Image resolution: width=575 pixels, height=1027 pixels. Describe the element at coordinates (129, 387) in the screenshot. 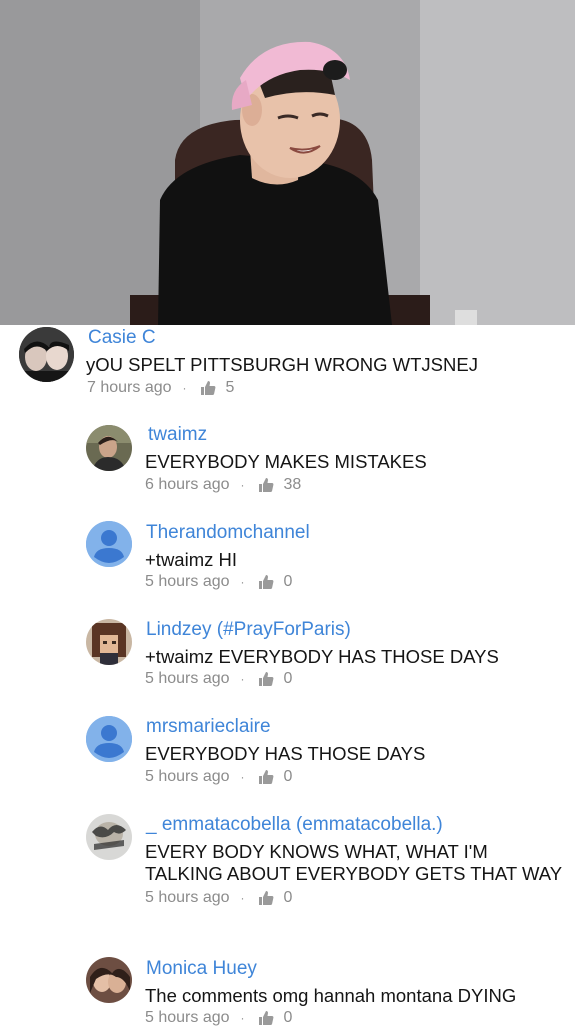

I see `comment-time: 7 hours ago` at that location.